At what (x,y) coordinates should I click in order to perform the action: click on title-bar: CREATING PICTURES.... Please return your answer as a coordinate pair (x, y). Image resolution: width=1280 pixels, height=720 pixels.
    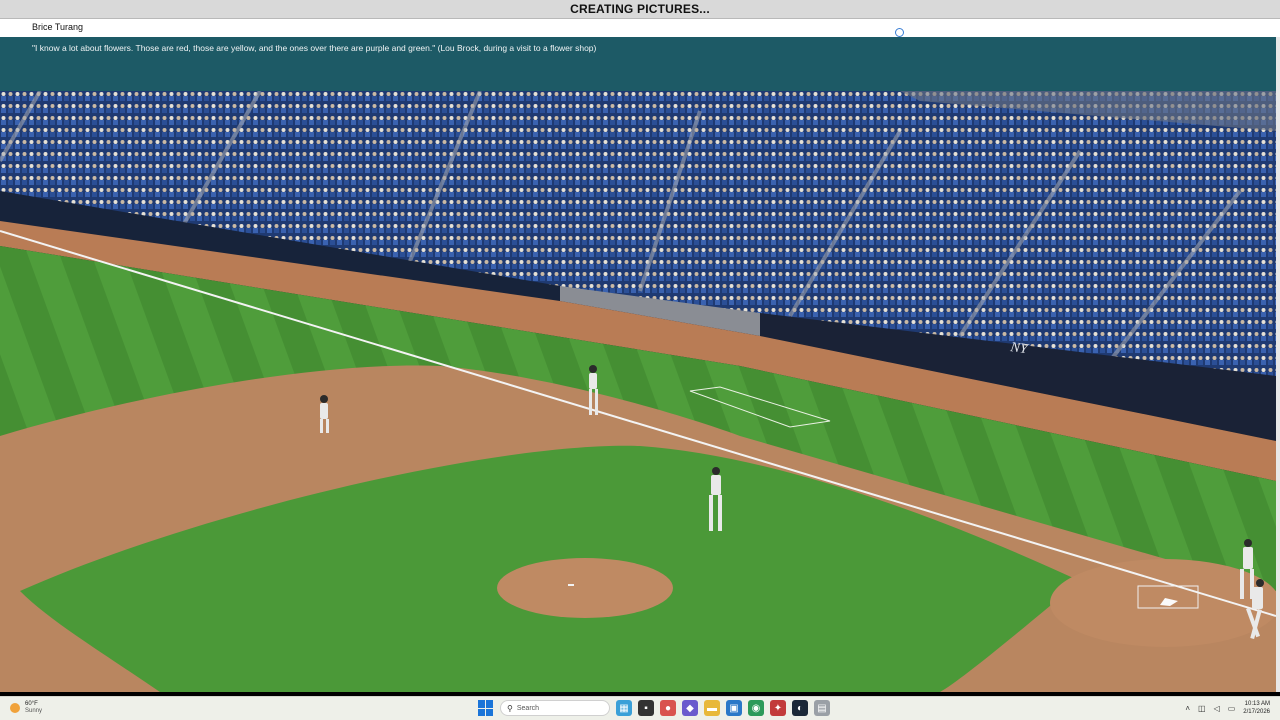
    Looking at the image, I should click on (640, 9).